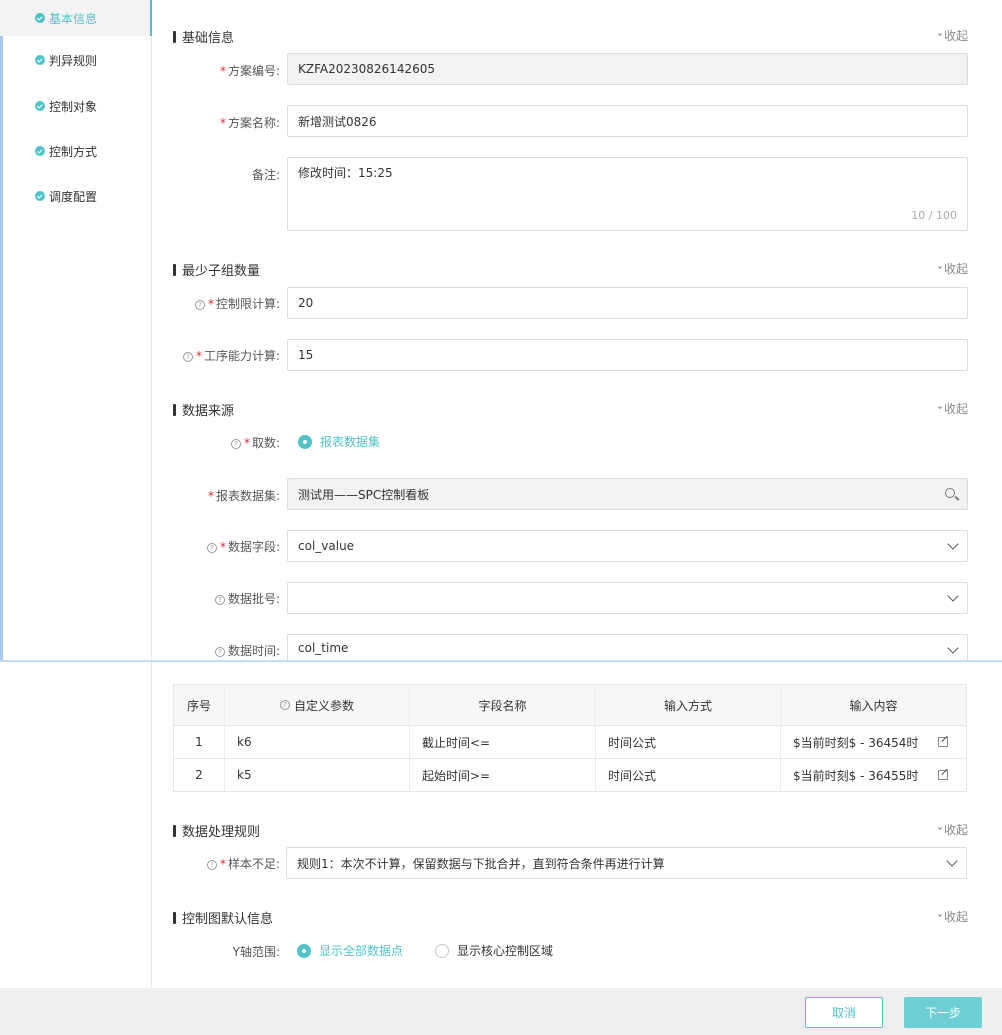  Describe the element at coordinates (73, 106) in the screenshot. I see `sidebar-item-label: 控制对象` at that location.